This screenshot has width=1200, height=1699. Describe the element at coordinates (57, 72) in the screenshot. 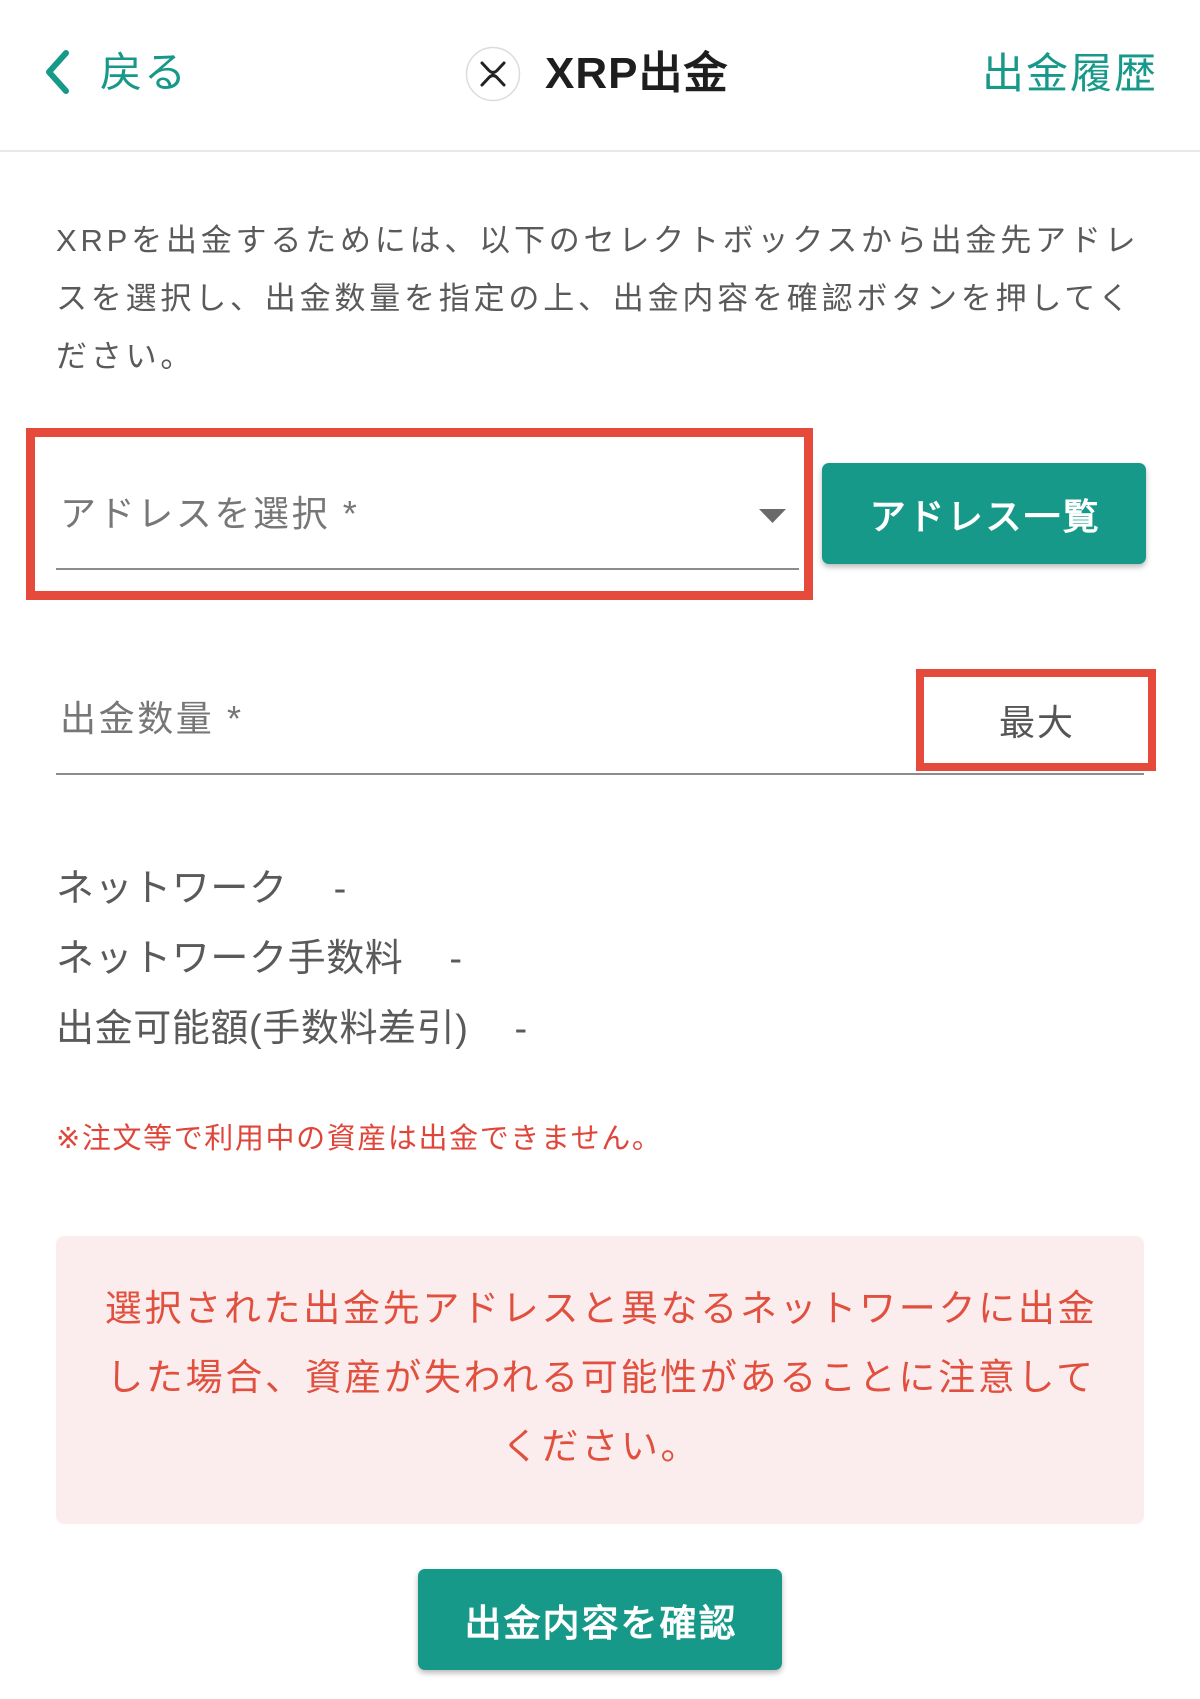

I see `chevron-left-icon` at that location.